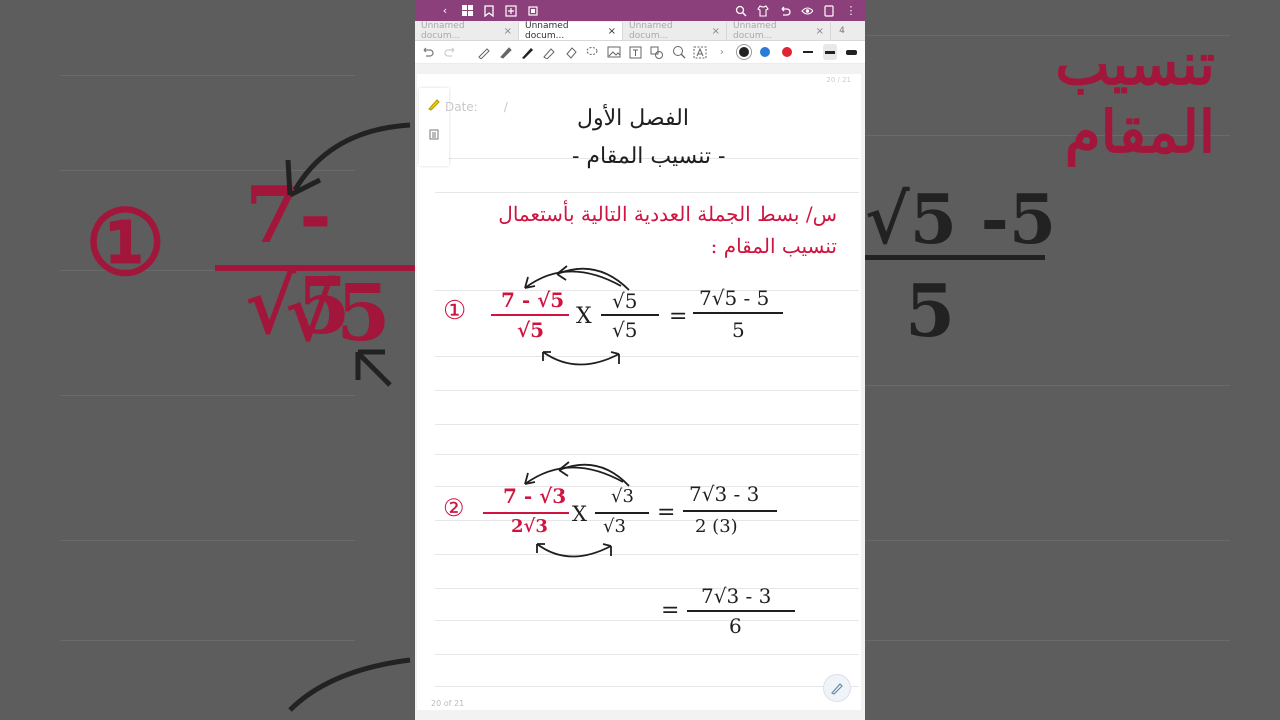 Image resolution: width=1280 pixels, height=720 pixels. What do you see at coordinates (700, 52) in the screenshot?
I see `ai-text-icon` at bounding box center [700, 52].